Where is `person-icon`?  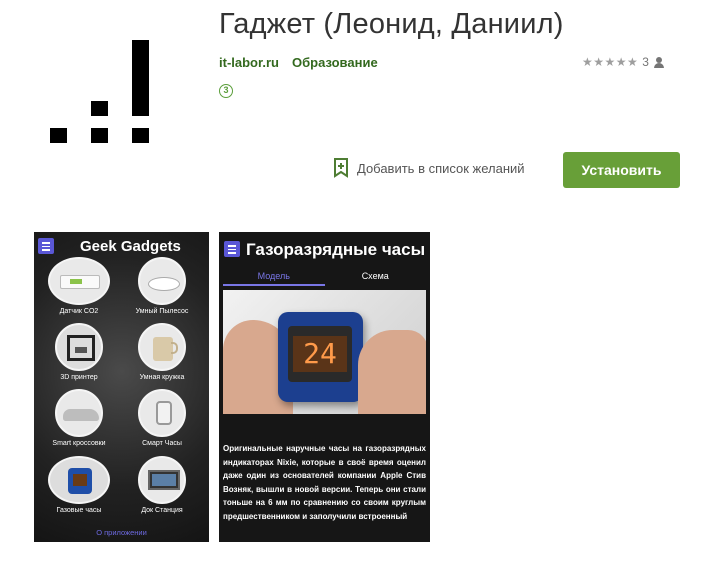 person-icon is located at coordinates (658, 62).